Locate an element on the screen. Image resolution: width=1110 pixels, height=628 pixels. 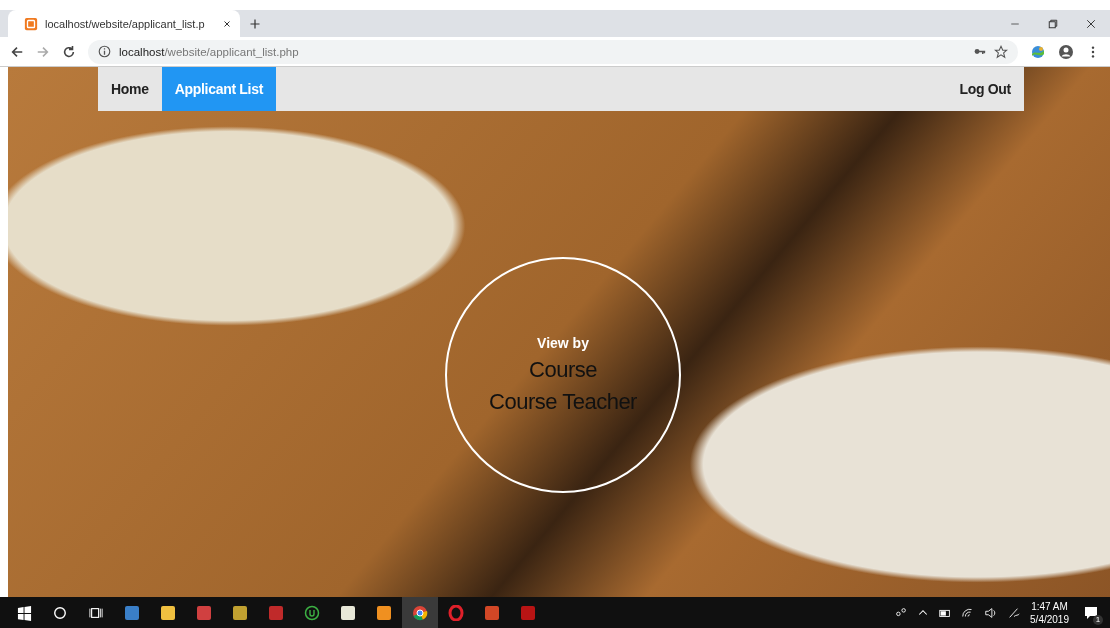
info-icon is located at coordinates (104, 51).